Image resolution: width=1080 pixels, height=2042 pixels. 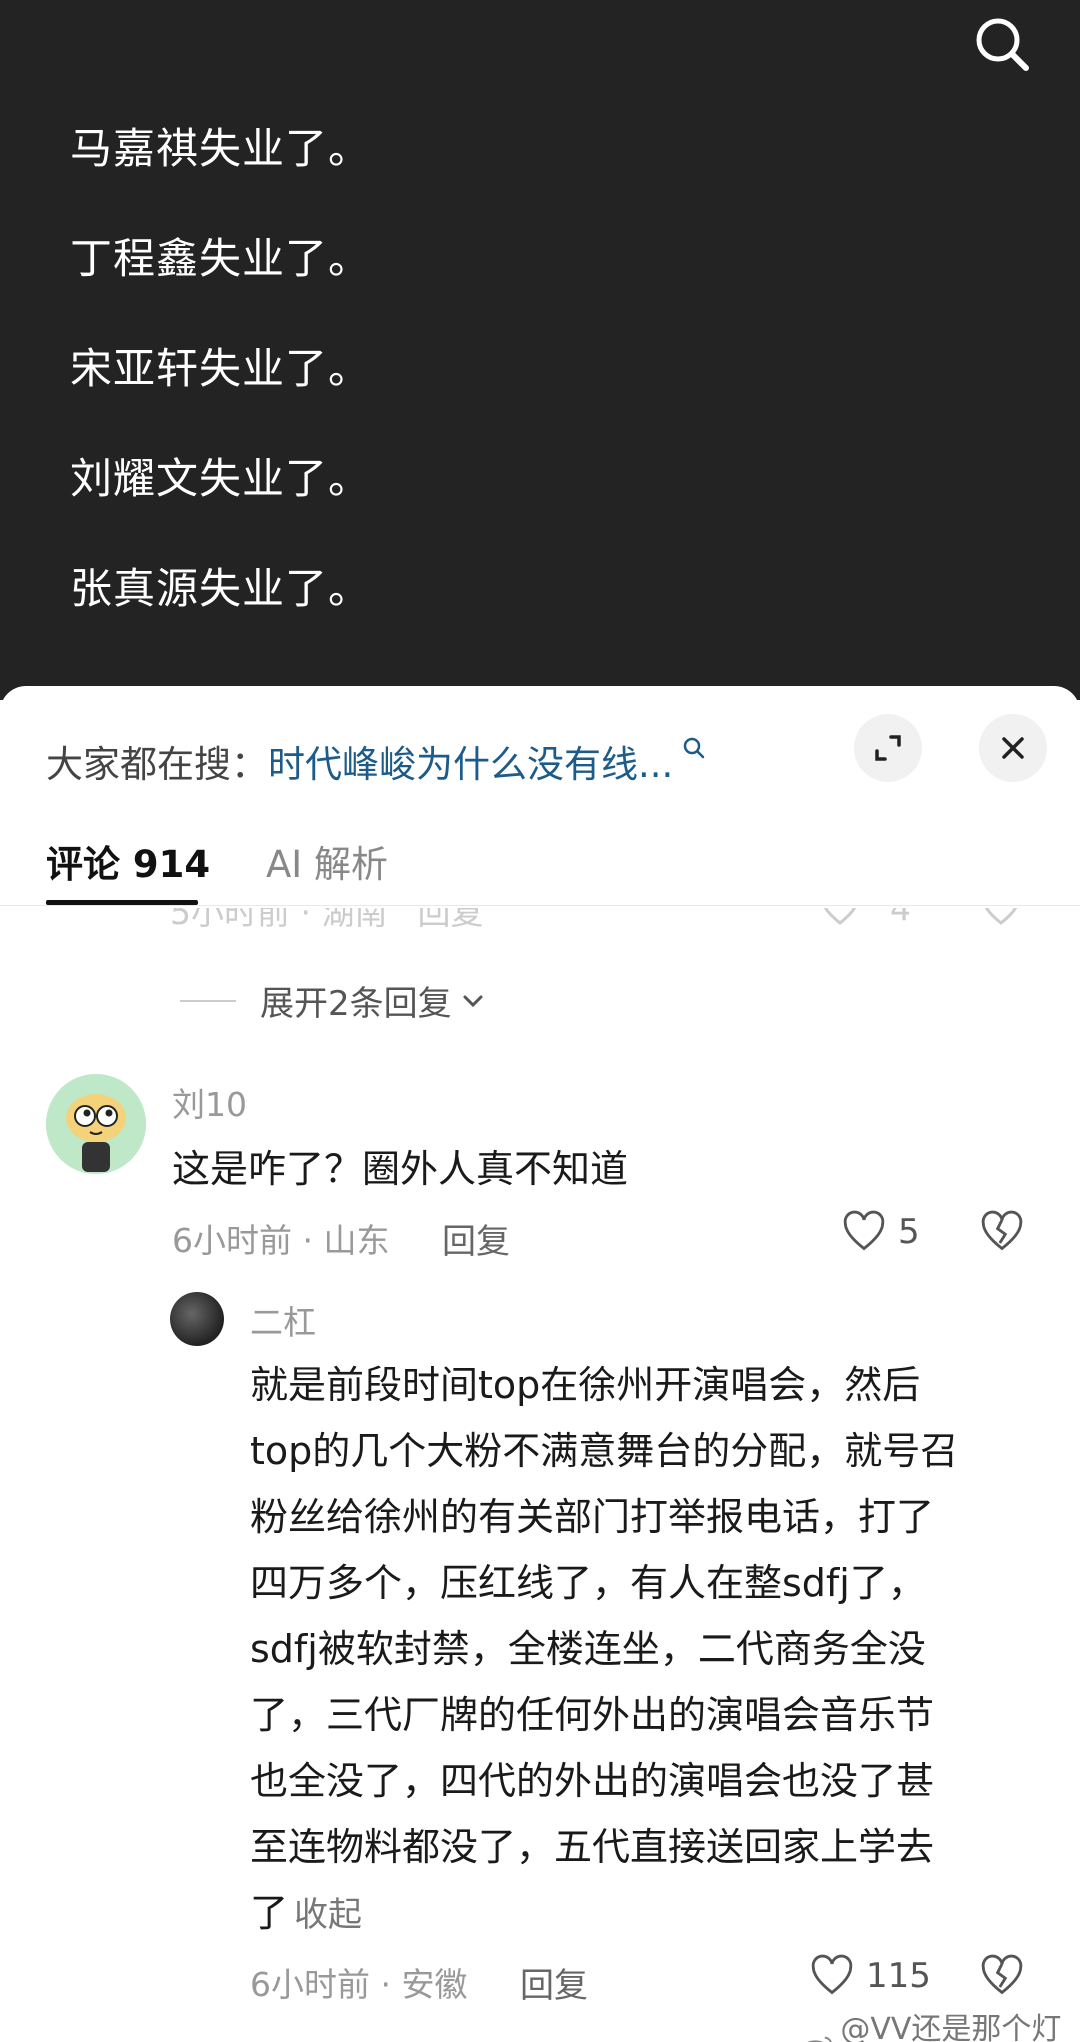 What do you see at coordinates (356, 1004) in the screenshot?
I see `expand-replies-label: 展开2条回复` at bounding box center [356, 1004].